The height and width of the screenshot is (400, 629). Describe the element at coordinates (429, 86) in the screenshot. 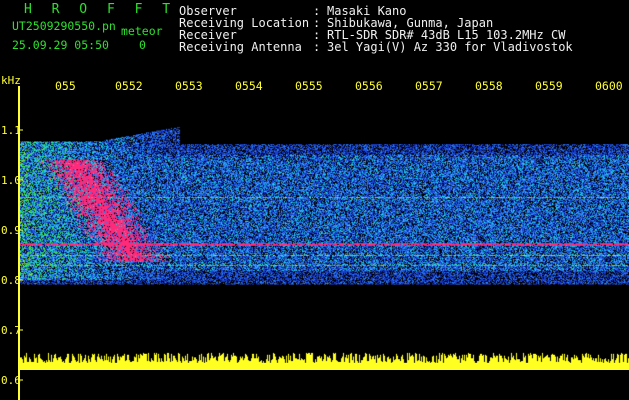

I see `x-tick-label: 0557` at that location.